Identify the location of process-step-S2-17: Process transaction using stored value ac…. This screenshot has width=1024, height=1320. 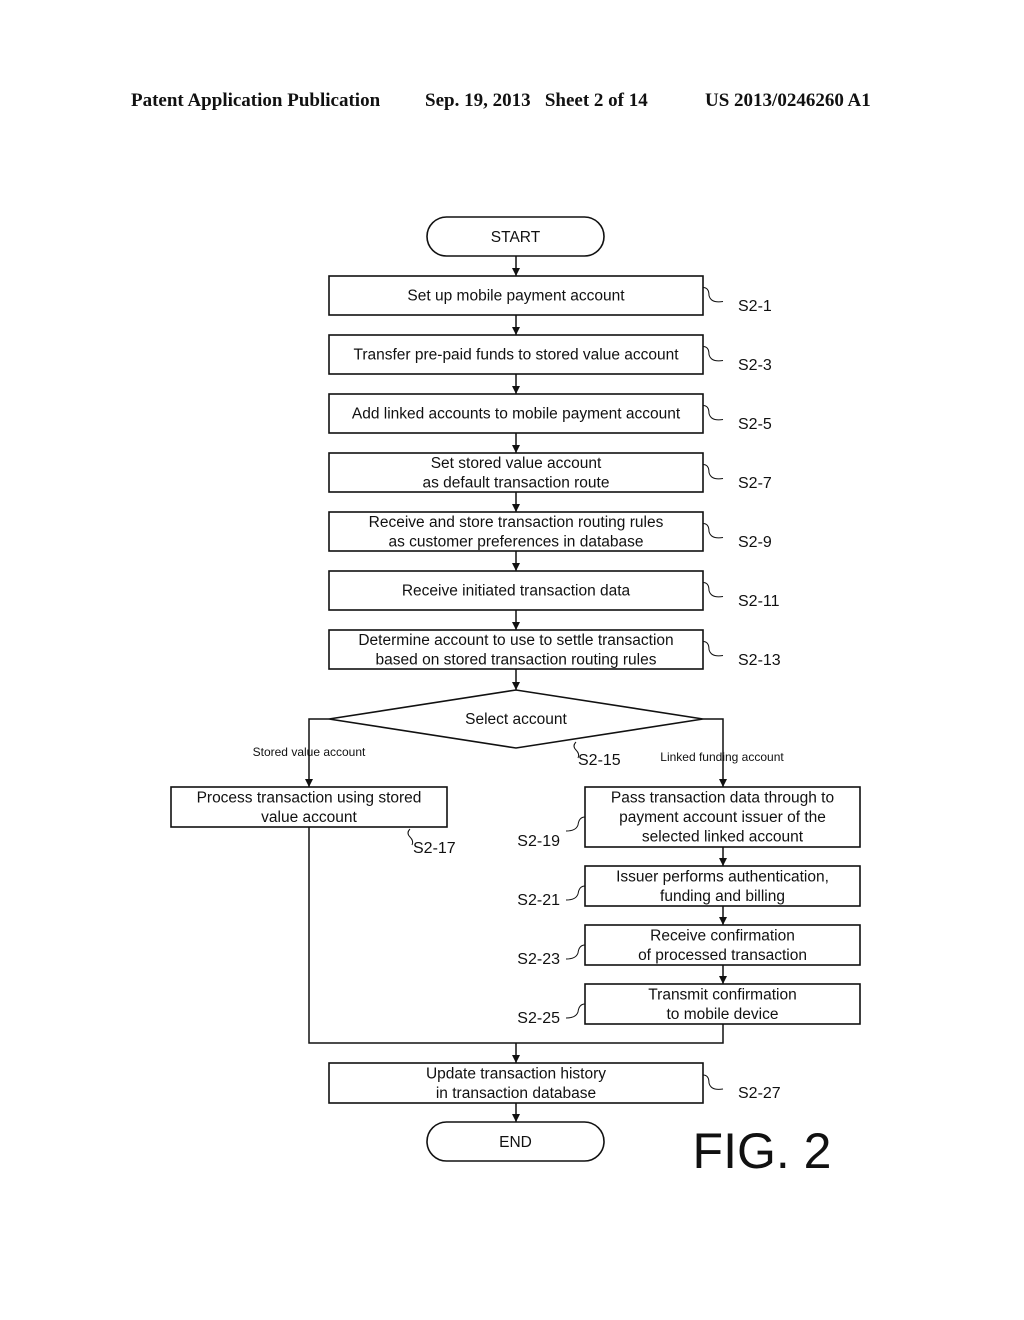
(313, 821).